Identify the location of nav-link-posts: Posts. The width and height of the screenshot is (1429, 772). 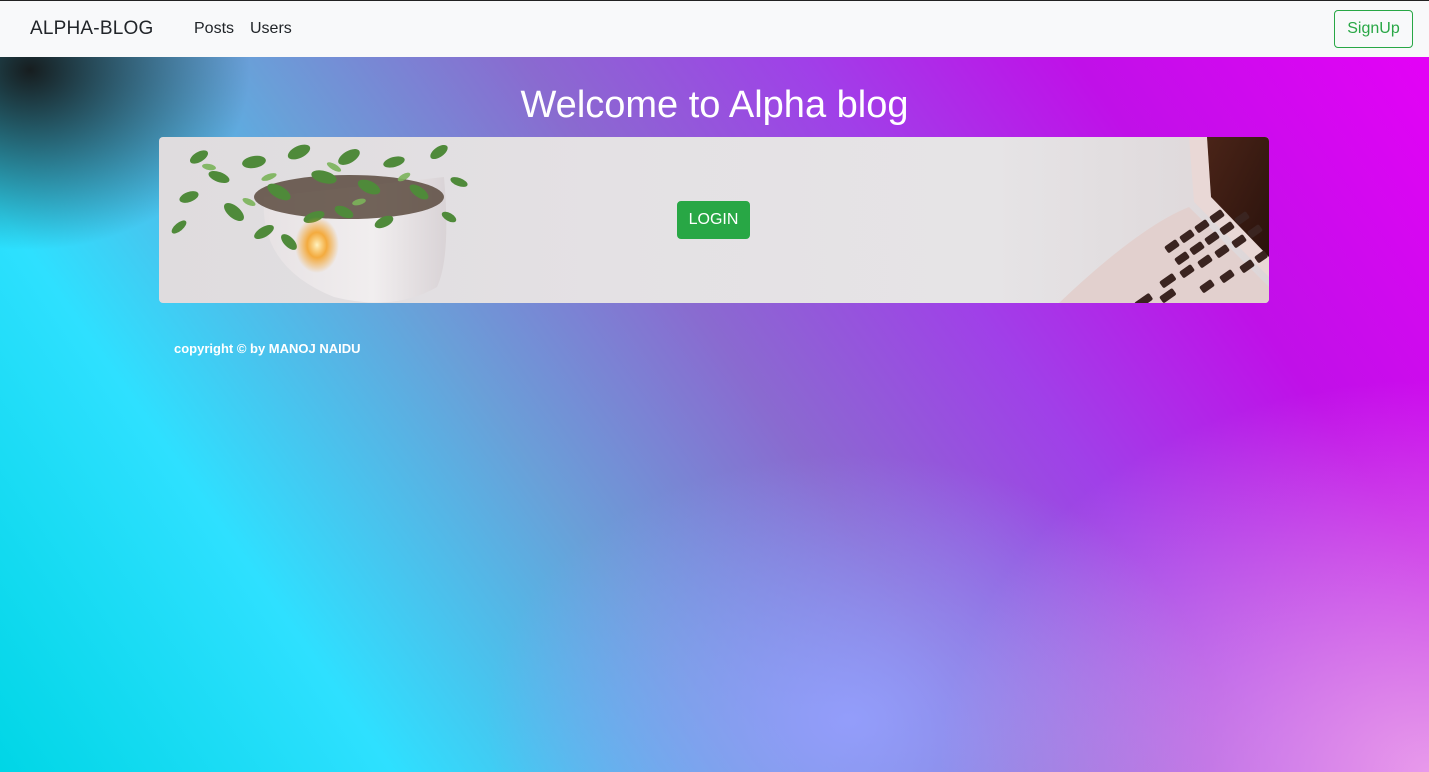
(214, 29).